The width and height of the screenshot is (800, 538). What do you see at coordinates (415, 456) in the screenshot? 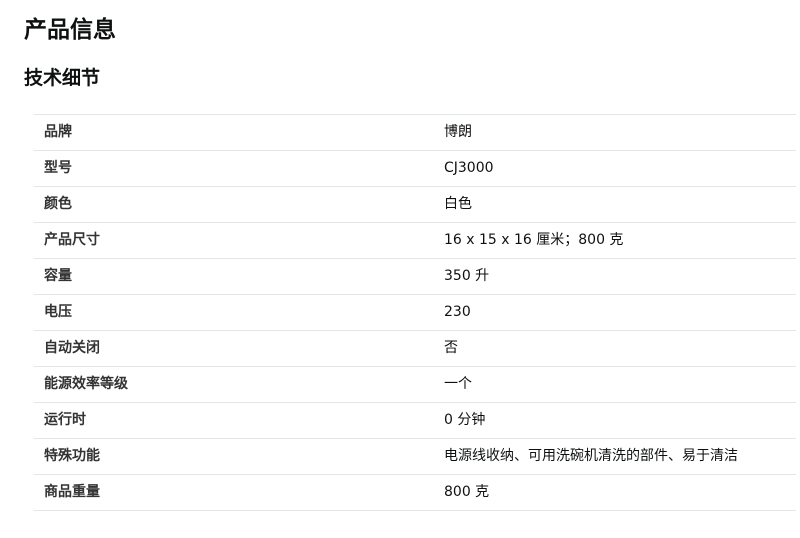
I see `table-row: 特殊功能 电源线收纳、可用洗碗机清洗的部件、易于清洁` at bounding box center [415, 456].